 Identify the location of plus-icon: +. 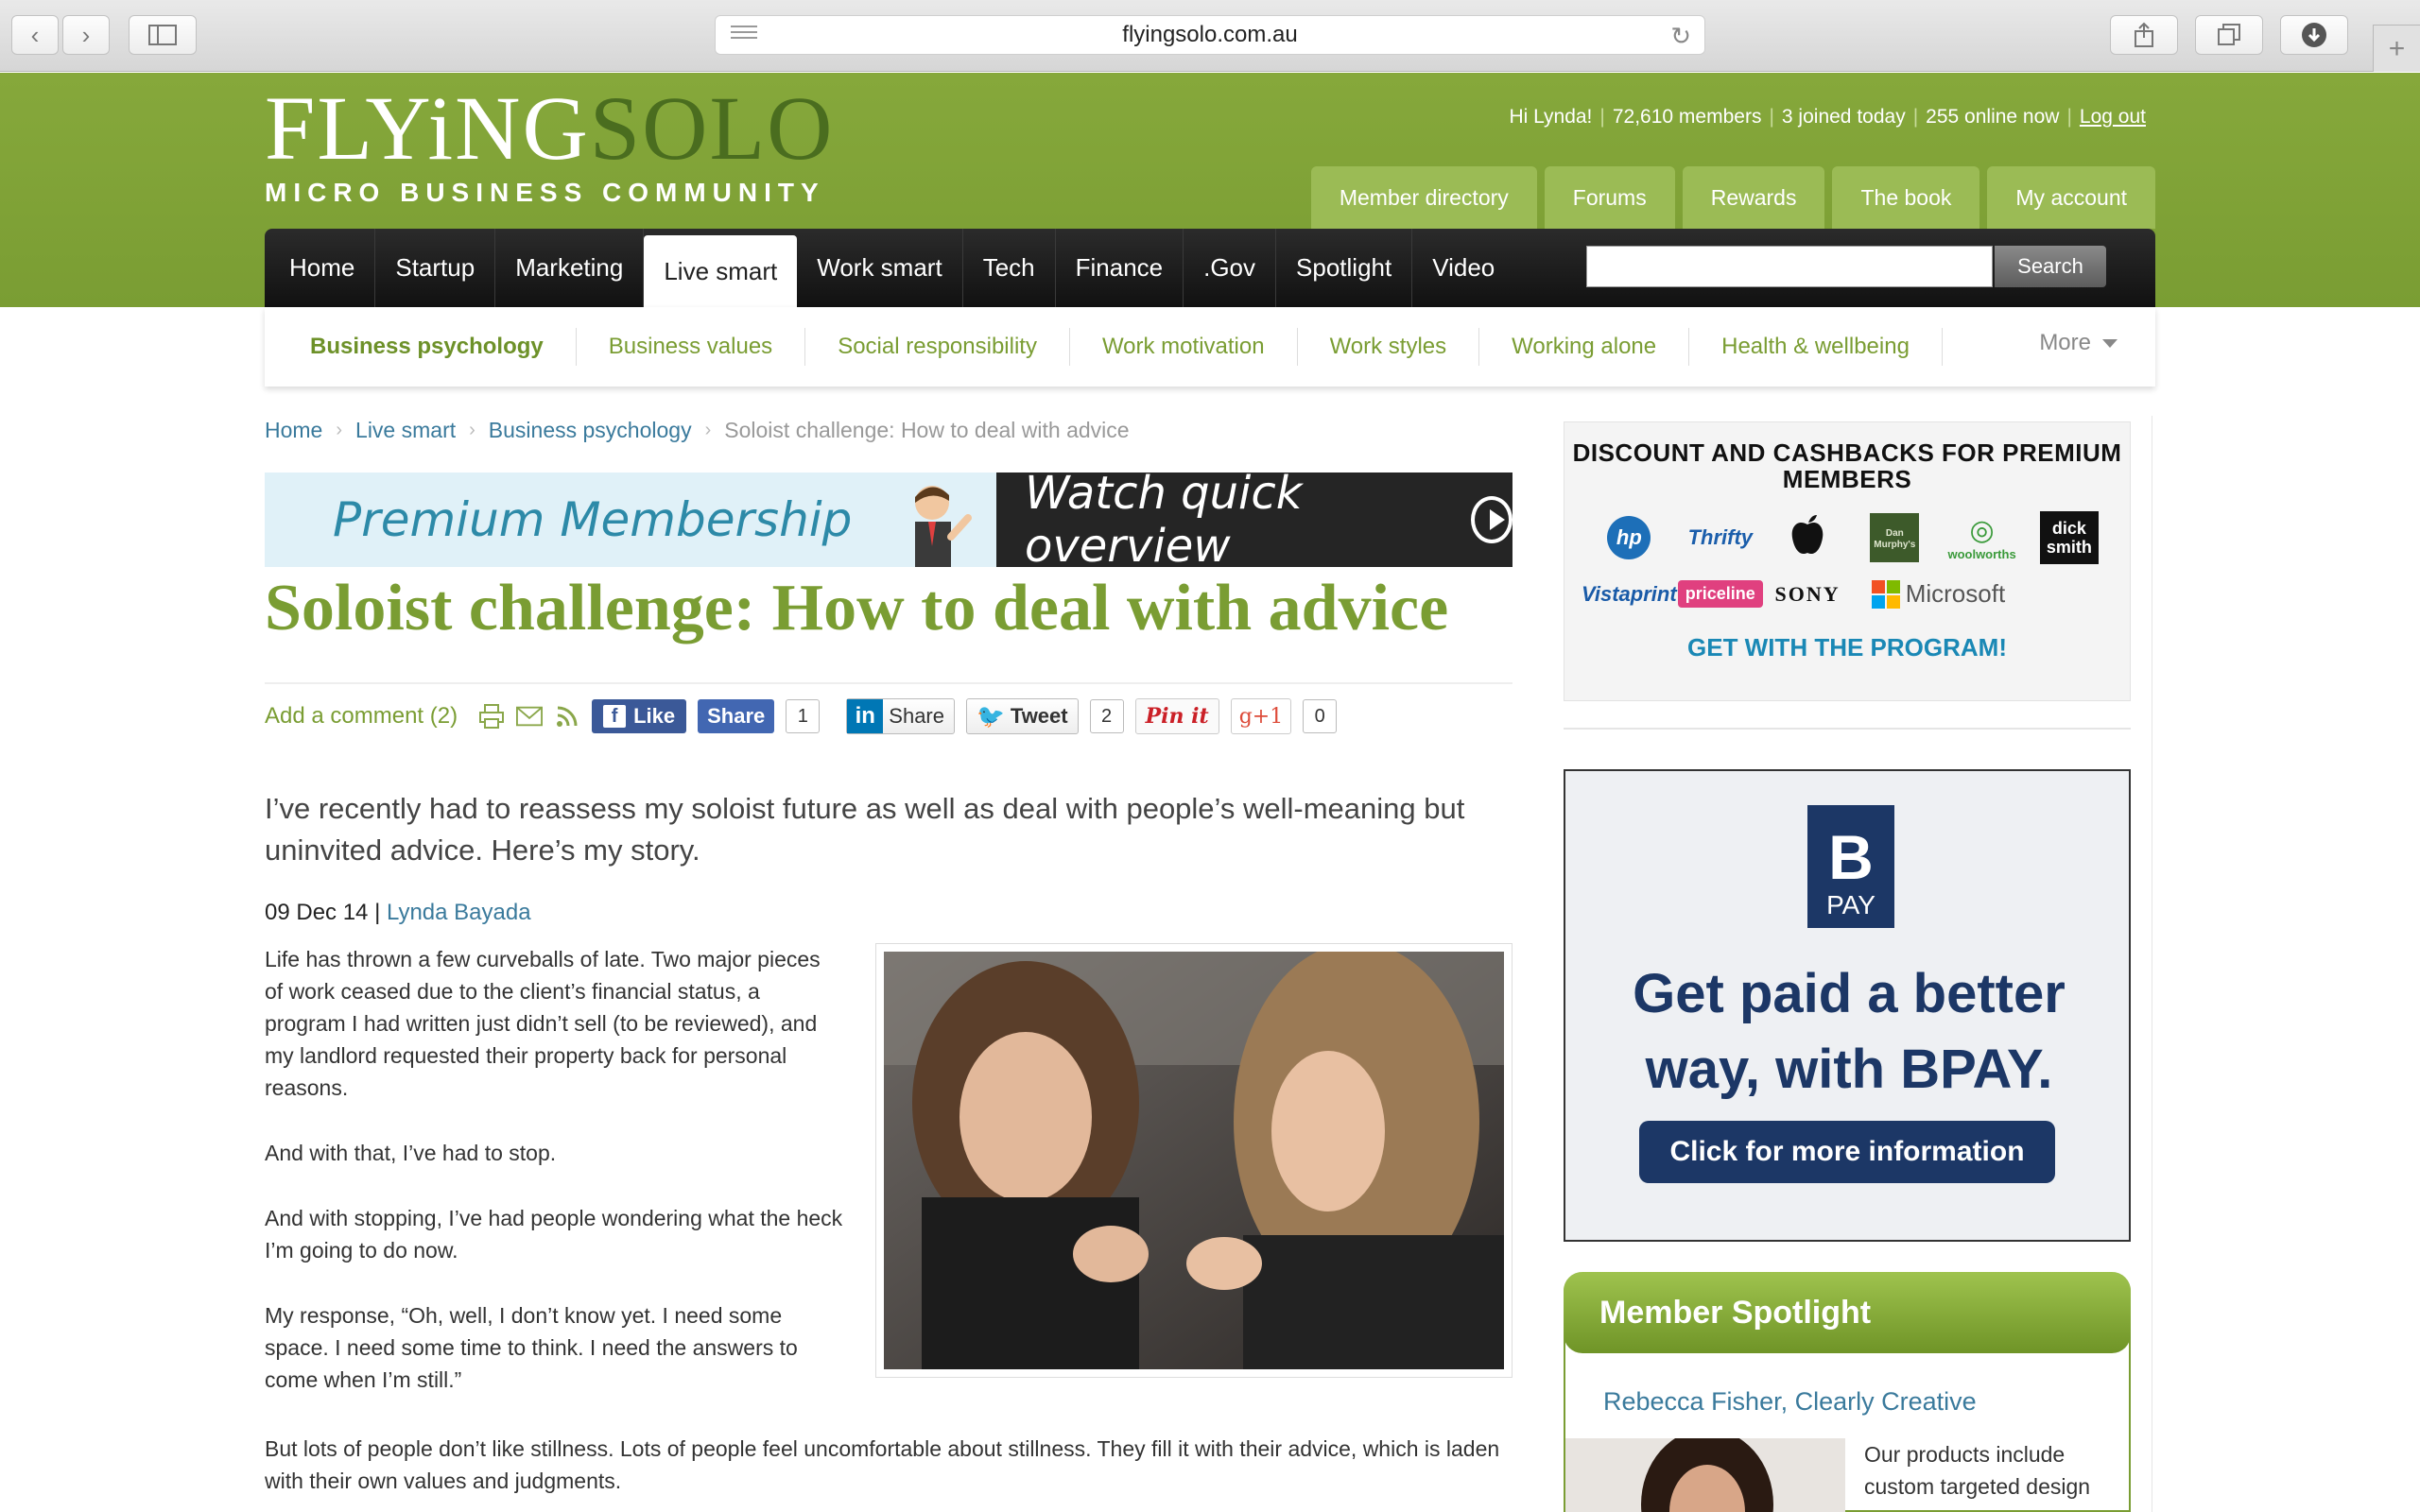
(2397, 48).